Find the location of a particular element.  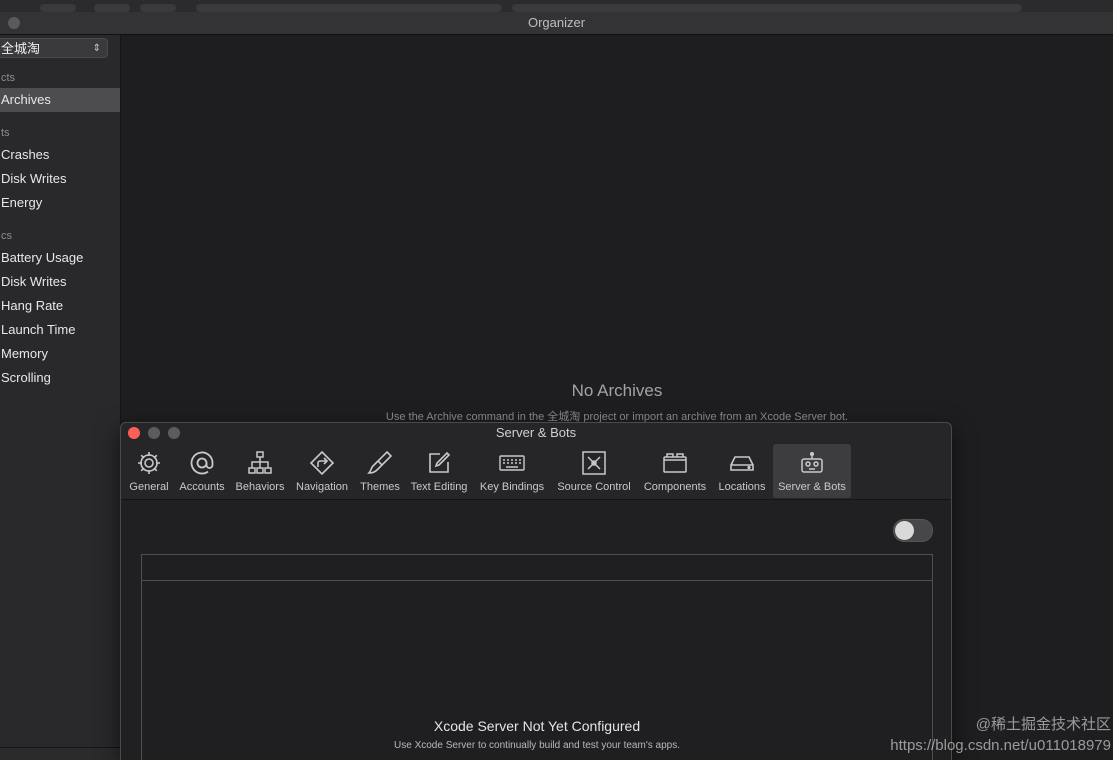

drive-icon is located at coordinates (742, 463).